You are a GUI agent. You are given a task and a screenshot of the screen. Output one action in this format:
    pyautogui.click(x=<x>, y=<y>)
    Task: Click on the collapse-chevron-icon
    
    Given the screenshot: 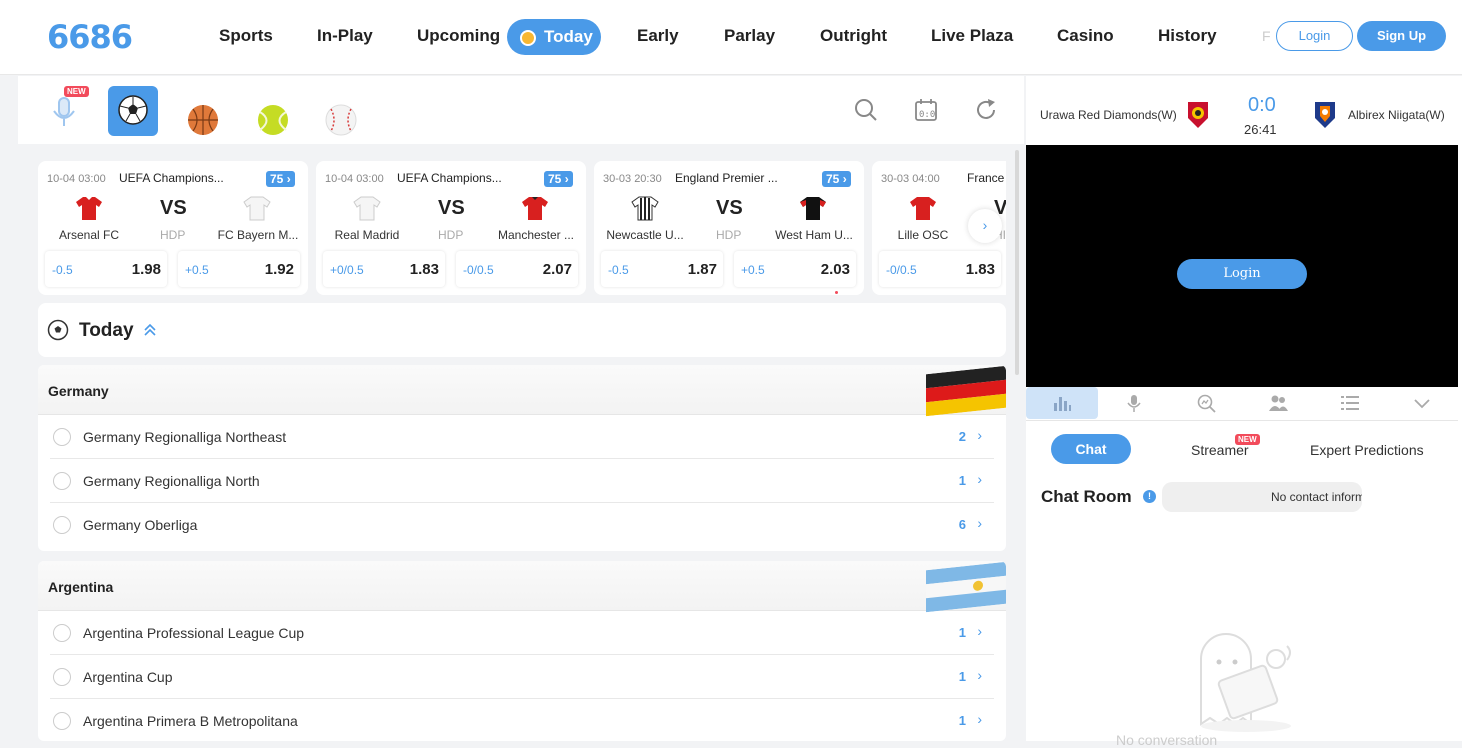 What is the action you would take?
    pyautogui.click(x=150, y=330)
    